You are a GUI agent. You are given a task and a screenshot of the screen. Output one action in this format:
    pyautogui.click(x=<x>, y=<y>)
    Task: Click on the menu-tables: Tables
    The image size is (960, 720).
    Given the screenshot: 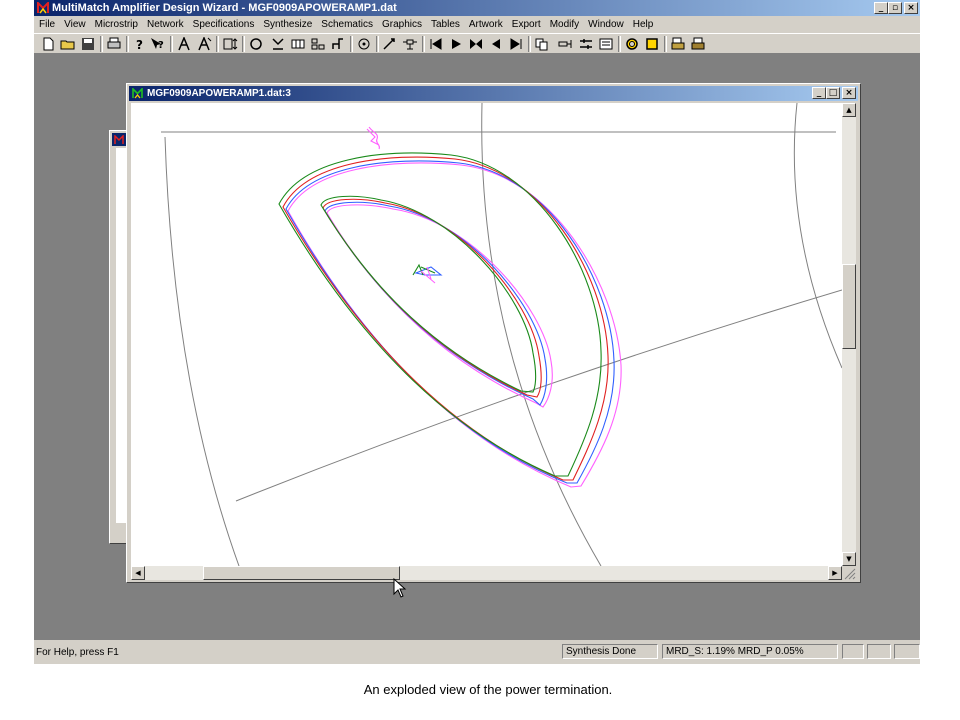 What is the action you would take?
    pyautogui.click(x=445, y=24)
    